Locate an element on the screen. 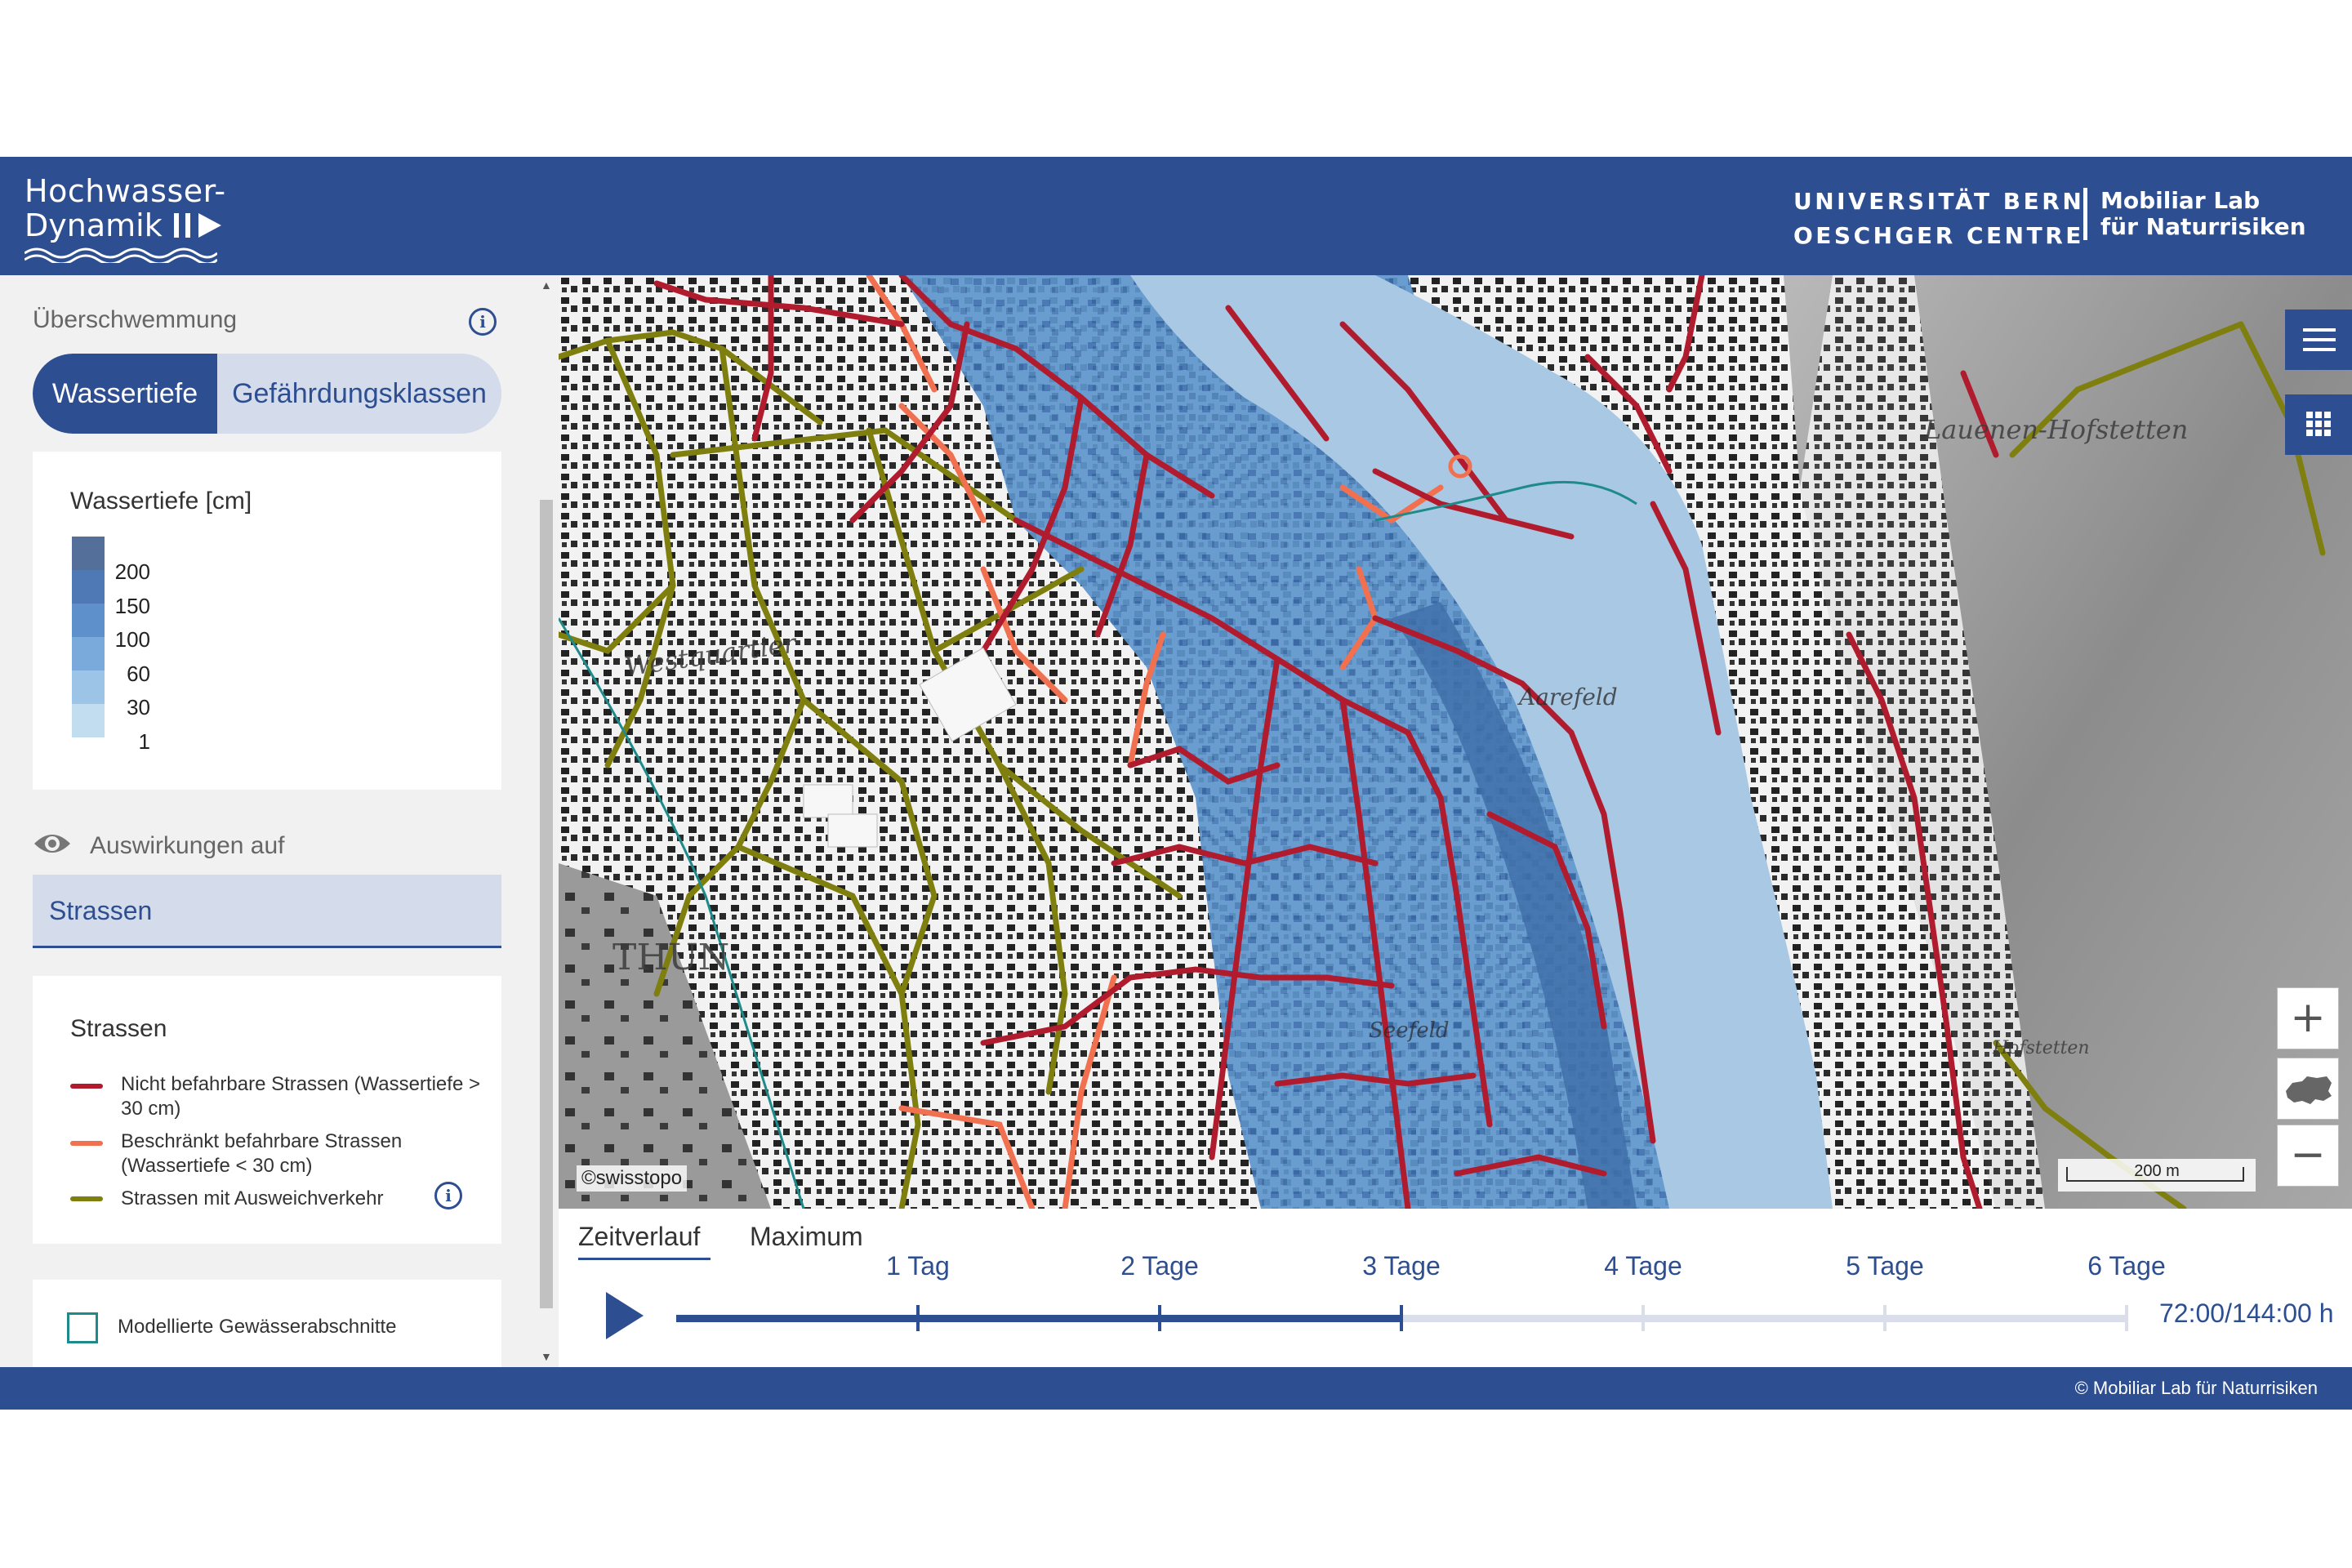 The width and height of the screenshot is (2352, 1568). eye-icon is located at coordinates (53, 844).